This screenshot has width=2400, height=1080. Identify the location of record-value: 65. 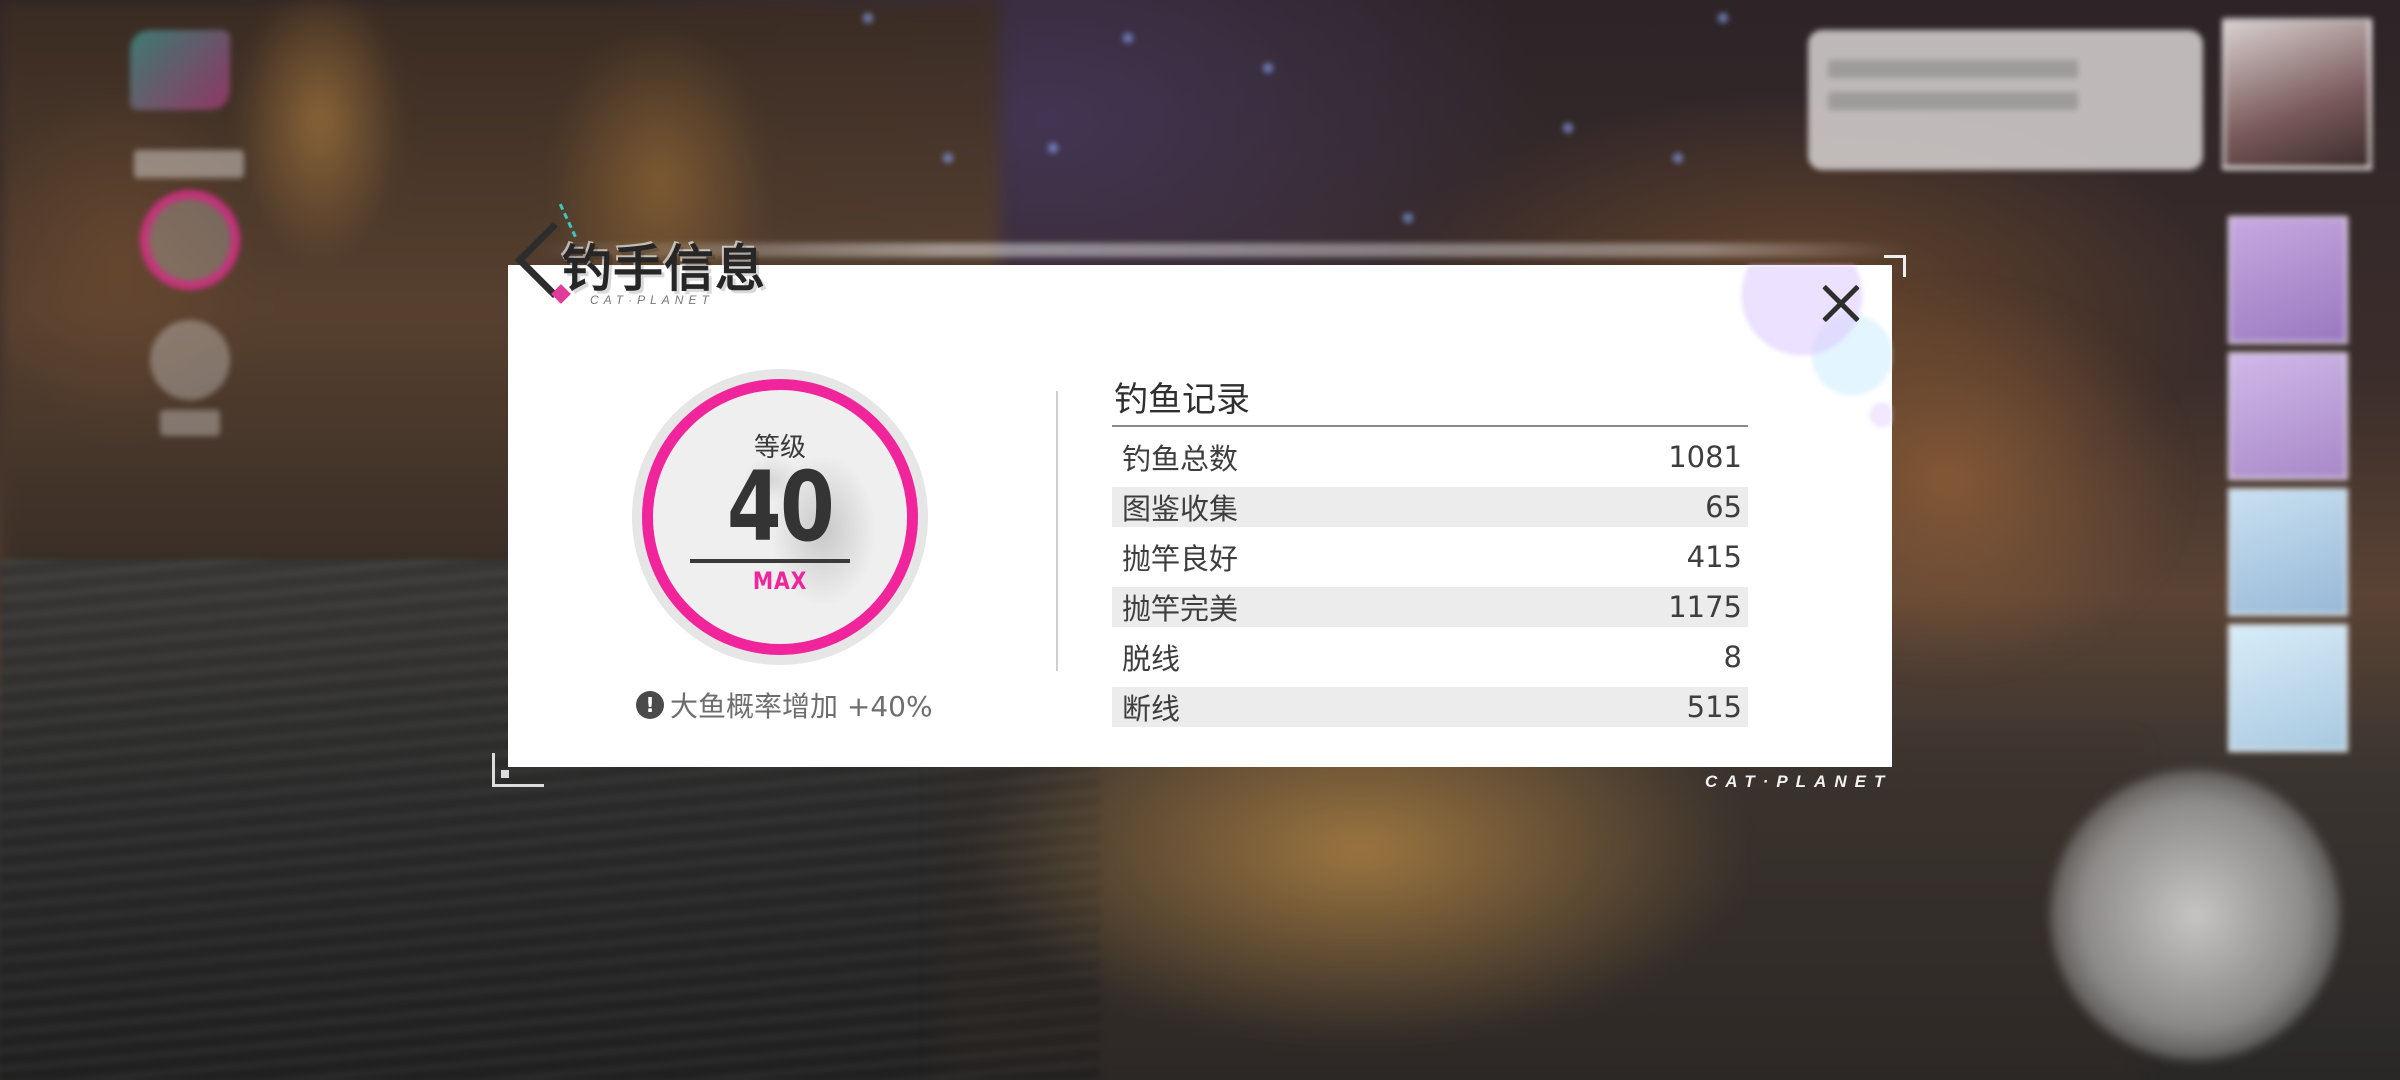
(1723, 507).